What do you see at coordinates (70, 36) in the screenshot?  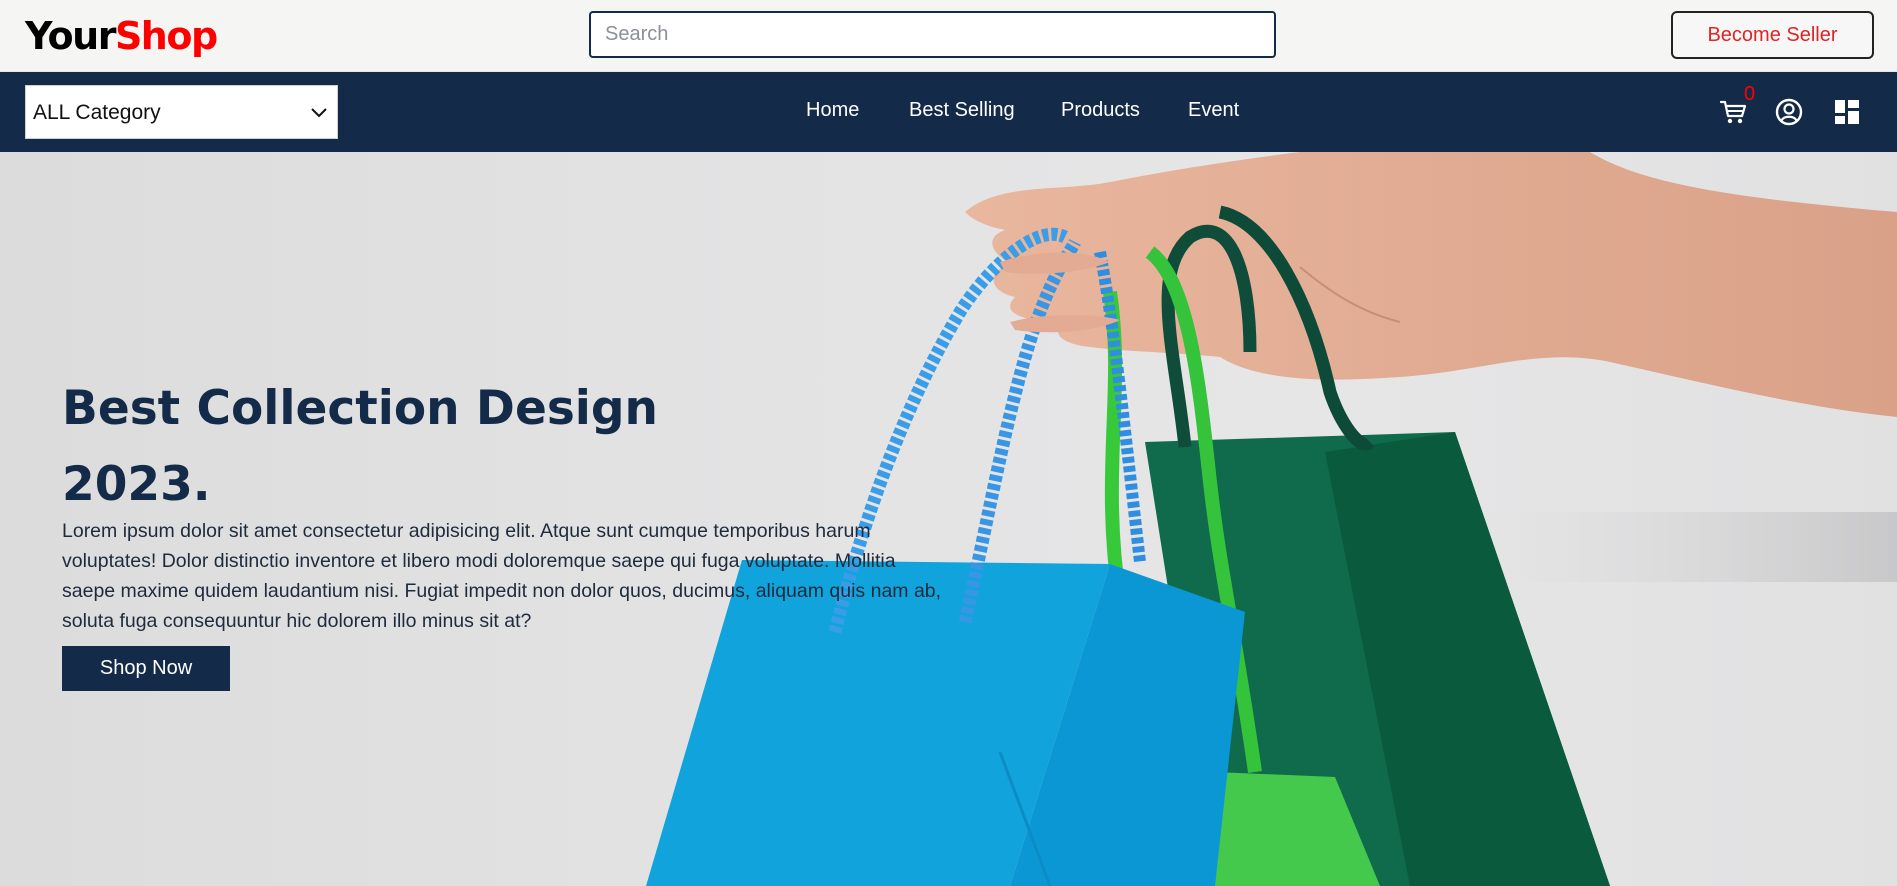 I see `logo-text-your: Your` at bounding box center [70, 36].